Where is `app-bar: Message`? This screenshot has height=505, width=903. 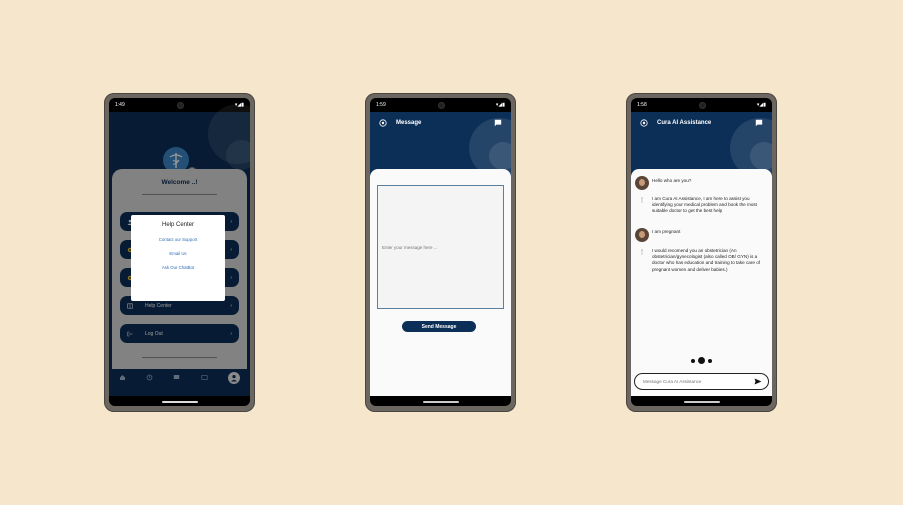
app-bar: Message is located at coordinates (440, 123).